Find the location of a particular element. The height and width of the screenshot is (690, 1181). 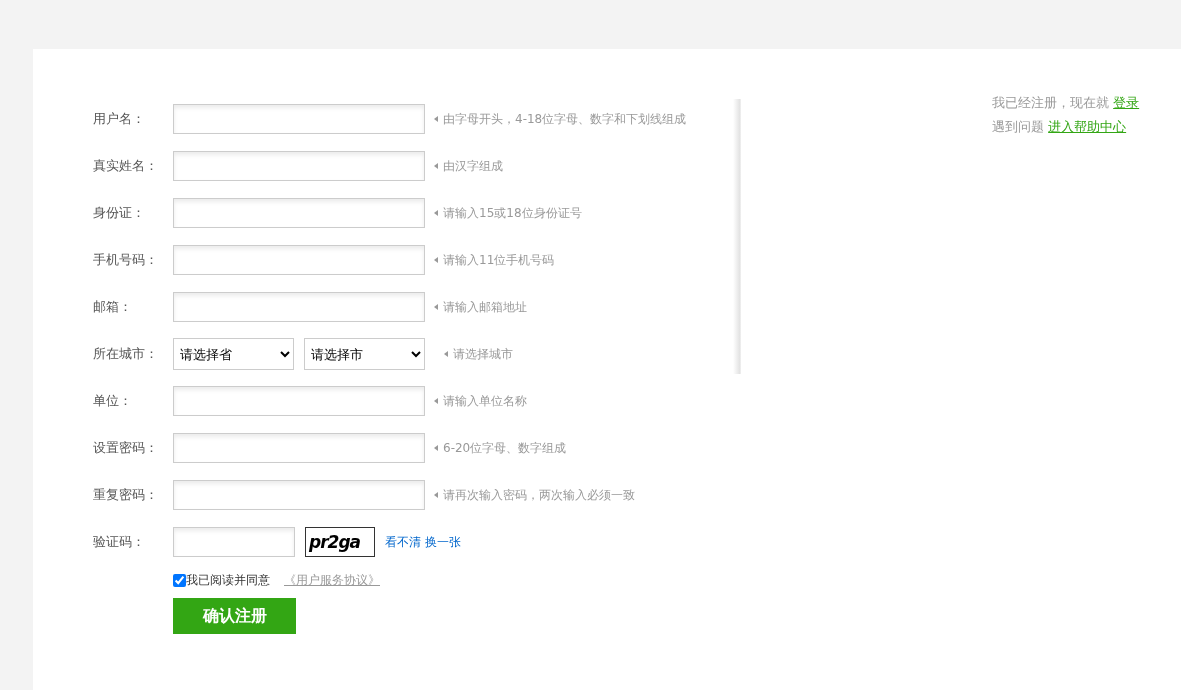

hint-text: 请再次输入密码，两次输入必须一致 is located at coordinates (539, 495).